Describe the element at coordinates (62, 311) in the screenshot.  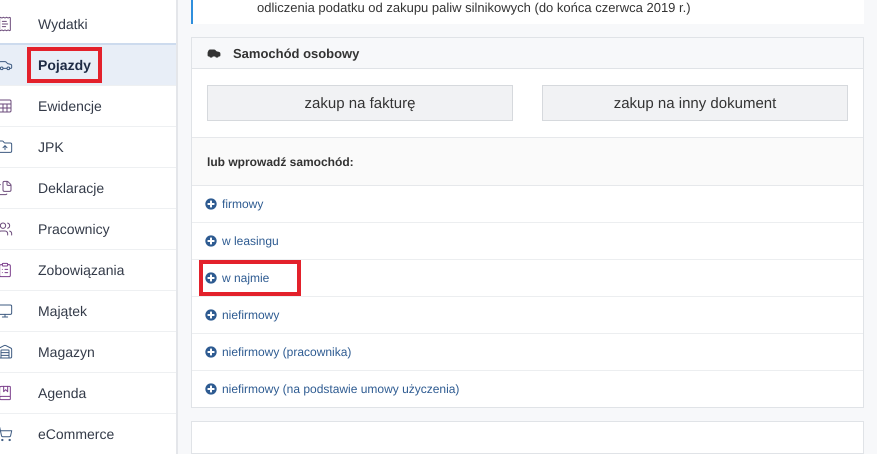
I see `sidebar-label: Majątek` at that location.